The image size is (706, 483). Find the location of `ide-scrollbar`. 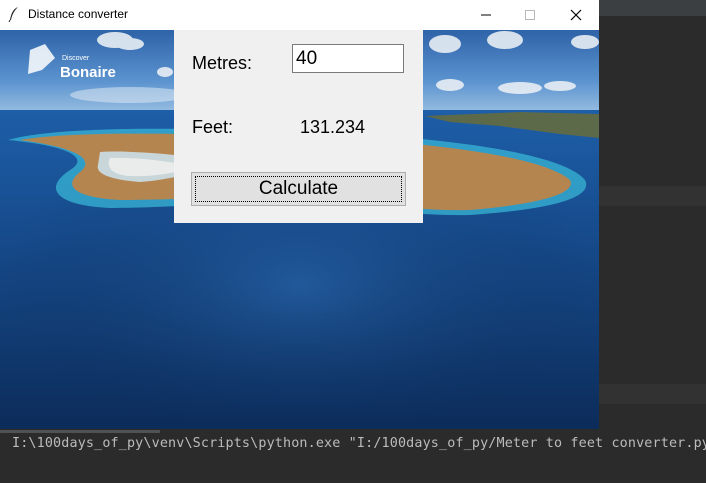

ide-scrollbar is located at coordinates (80, 431).